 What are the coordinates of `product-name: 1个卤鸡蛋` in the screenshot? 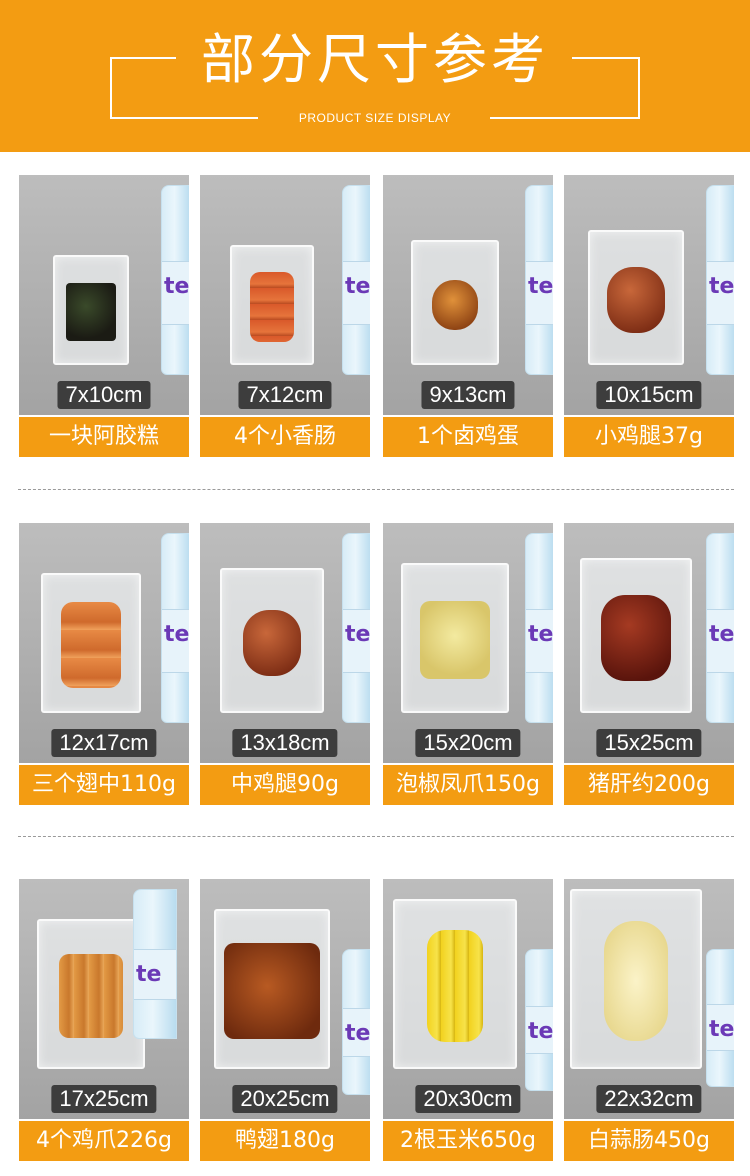 It's located at (468, 437).